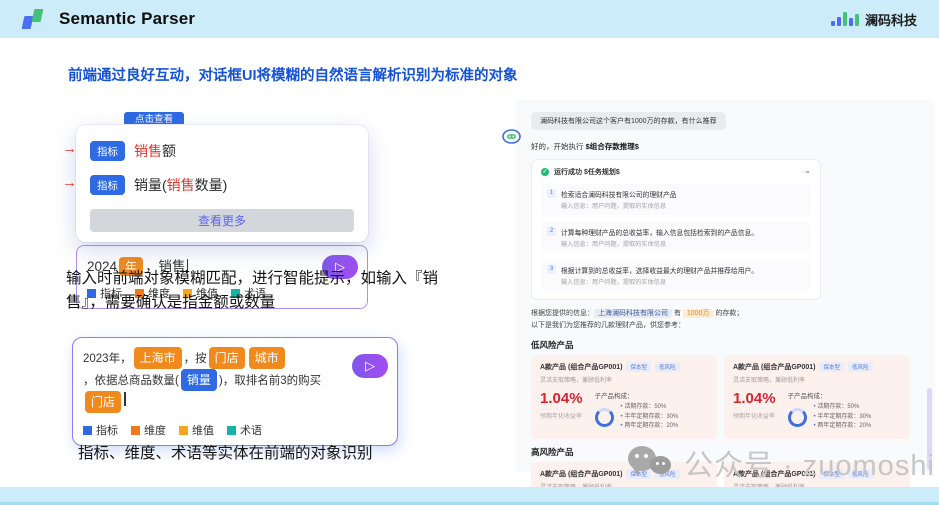  Describe the element at coordinates (155, 431) in the screenshot. I see `legend-label: 维度` at that location.